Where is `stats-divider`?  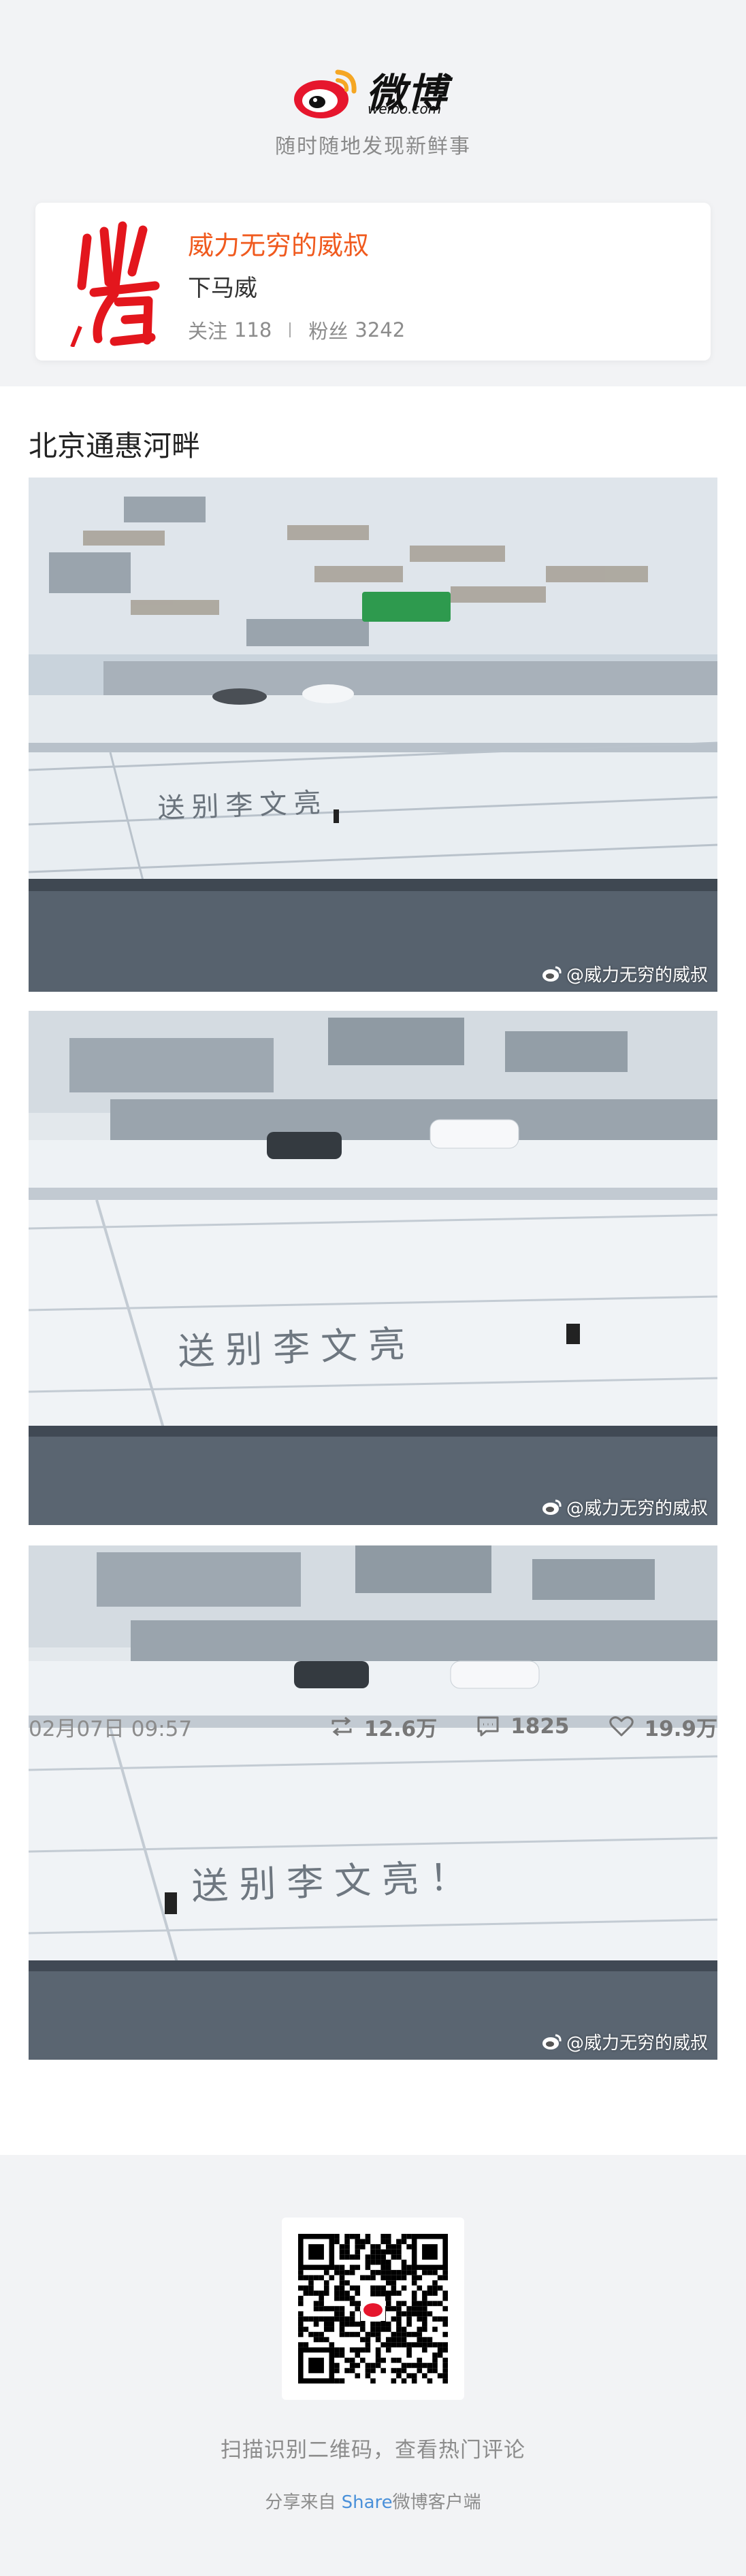
stats-divider is located at coordinates (290, 329).